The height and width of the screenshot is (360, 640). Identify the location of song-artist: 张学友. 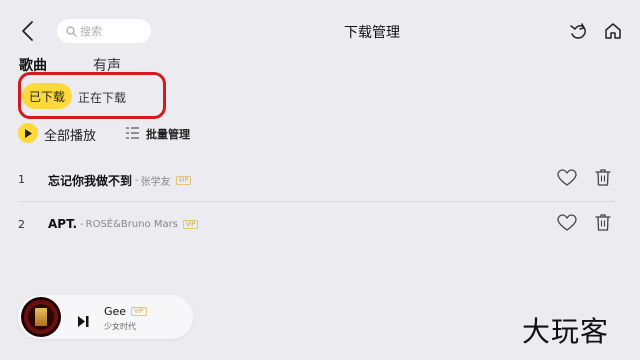
(155, 182).